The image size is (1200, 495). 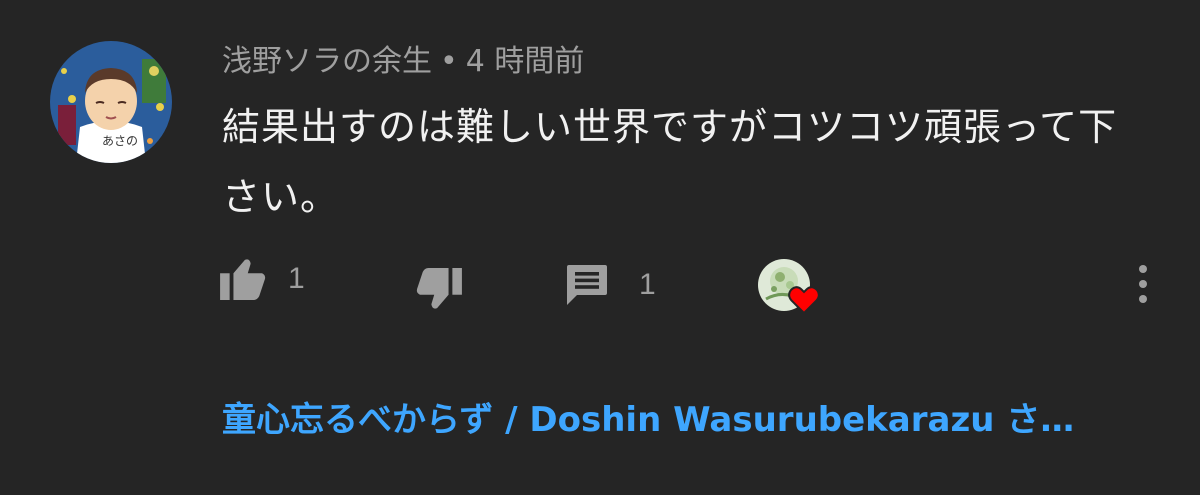 I want to click on comment-header: 浅野ソラの余生 • 4 時間前, so click(x=403, y=62).